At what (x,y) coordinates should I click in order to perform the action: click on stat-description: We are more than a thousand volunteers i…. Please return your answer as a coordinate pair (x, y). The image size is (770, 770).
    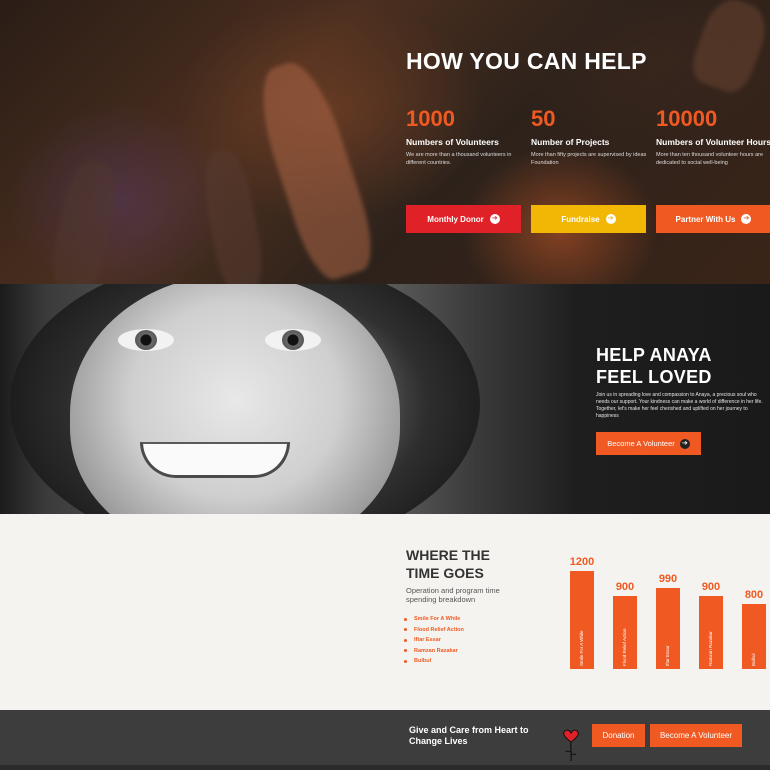
    Looking at the image, I should click on (459, 159).